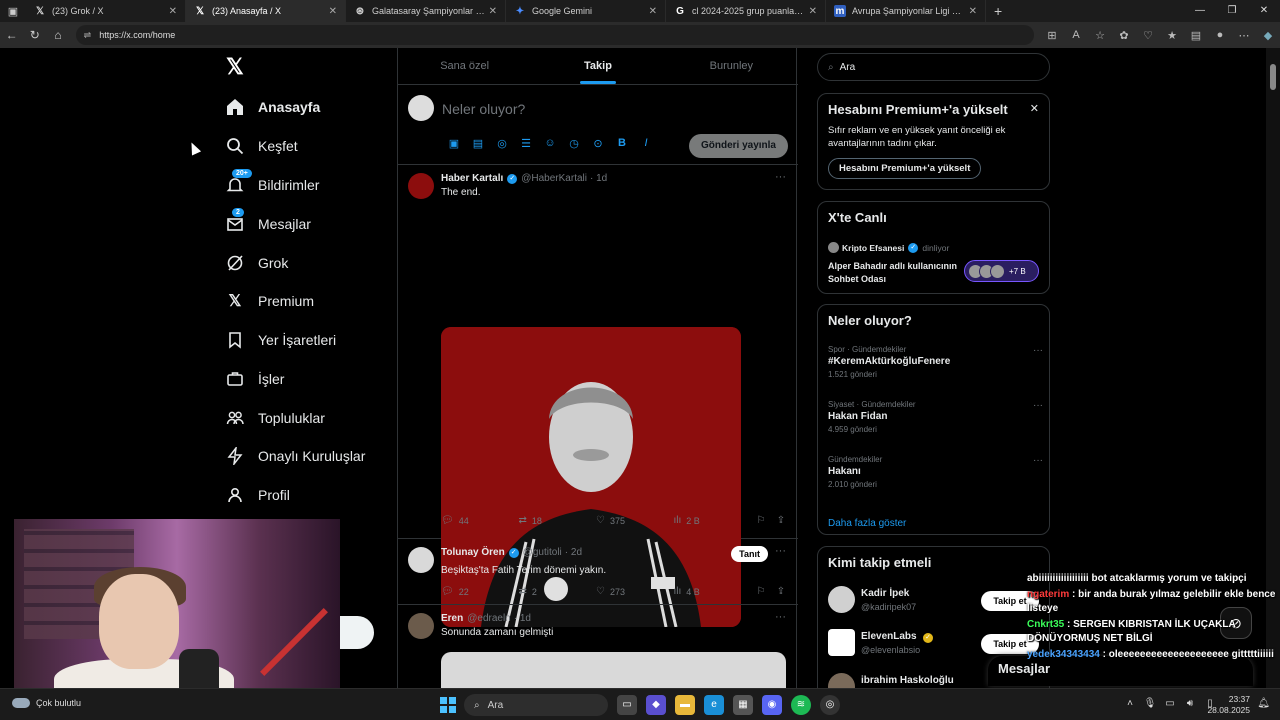 This screenshot has width=1280, height=720. I want to click on tray-overflow-icon: ˄, so click(1130, 703).